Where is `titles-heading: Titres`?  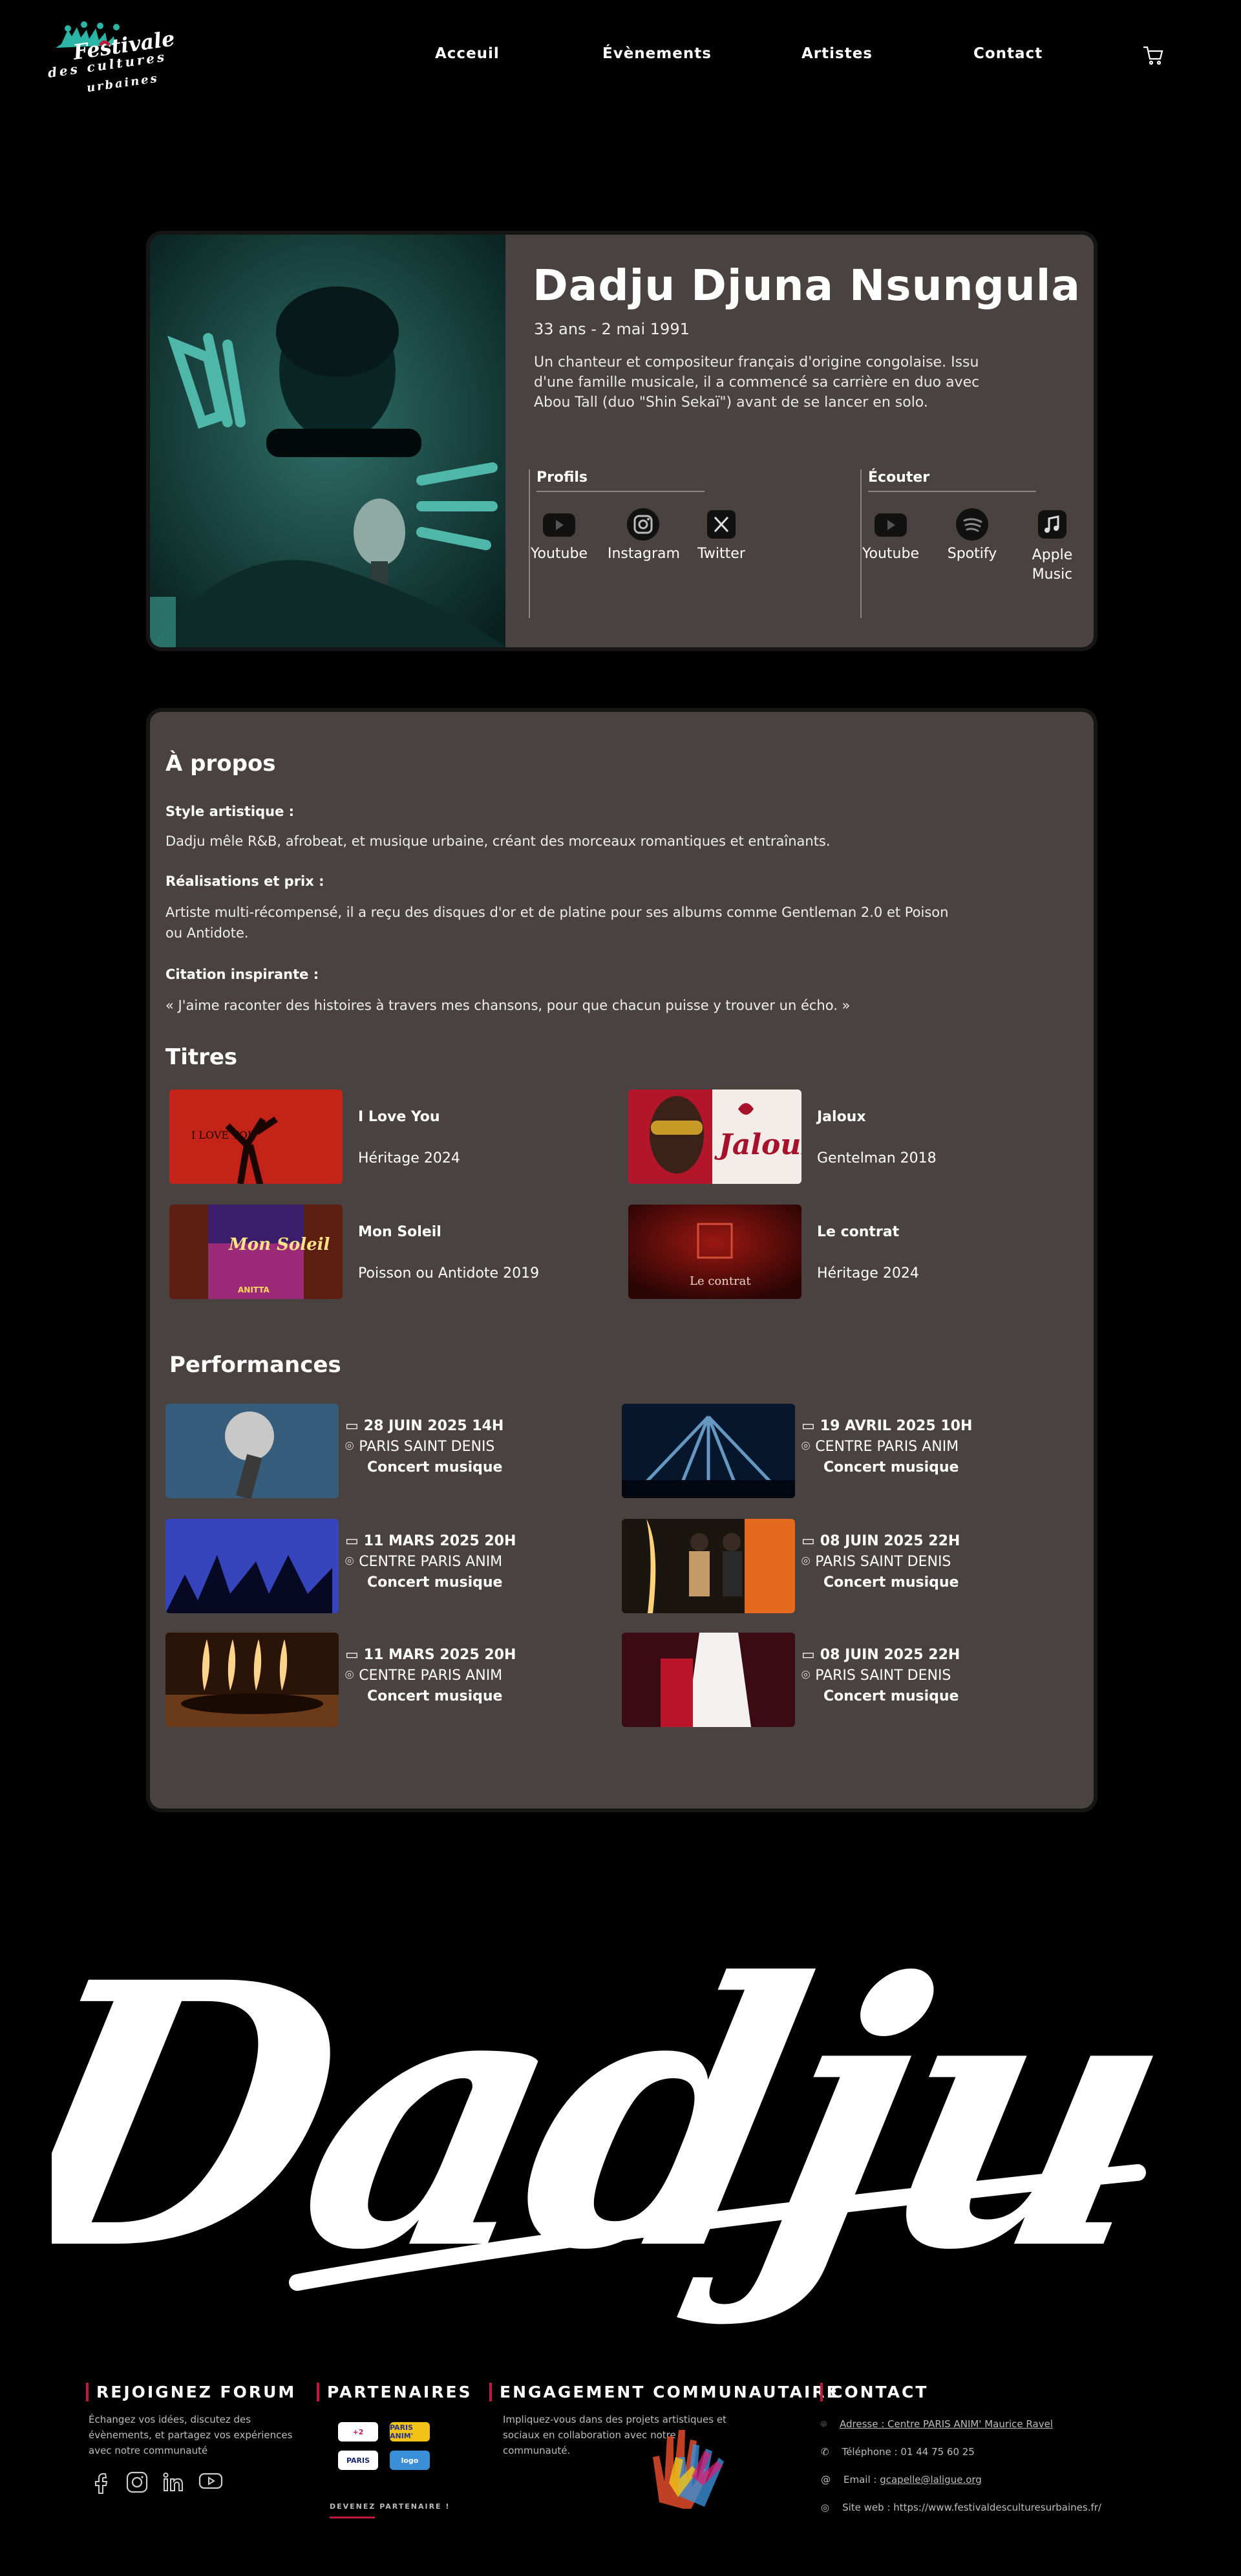
titles-heading: Titres is located at coordinates (201, 1057).